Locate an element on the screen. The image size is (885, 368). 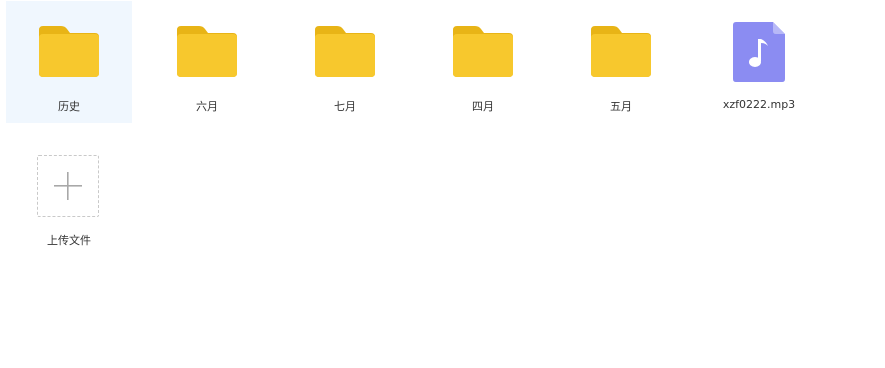
plus-icon is located at coordinates (68, 186).